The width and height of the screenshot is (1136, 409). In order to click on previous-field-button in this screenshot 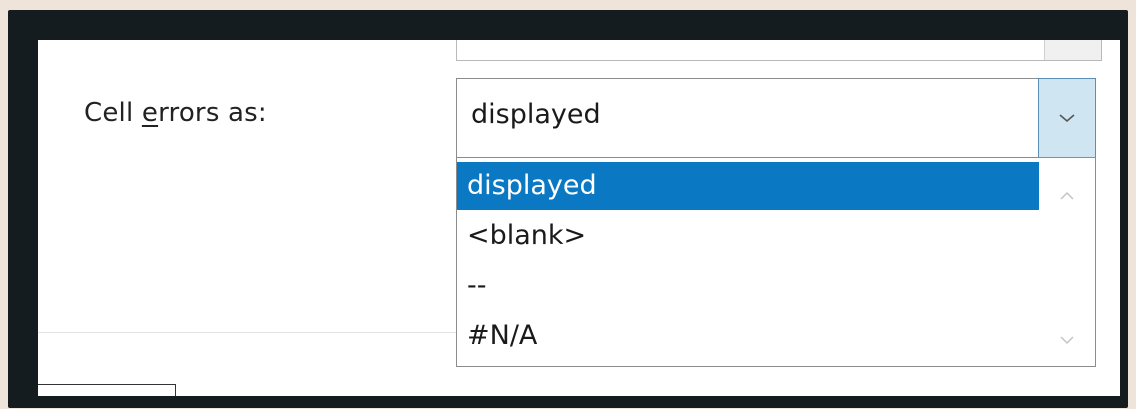, I will do `click(1072, 50)`.